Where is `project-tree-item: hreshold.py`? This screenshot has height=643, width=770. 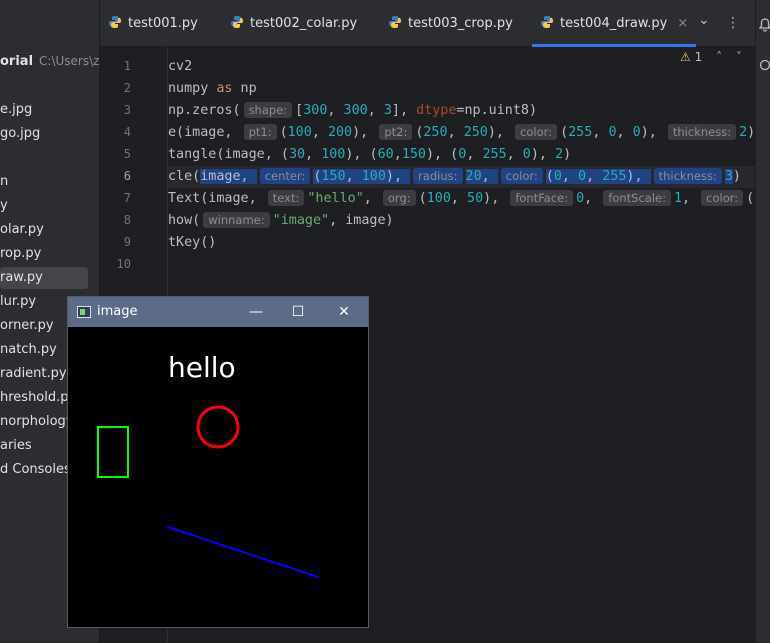 project-tree-item: hreshold.py is located at coordinates (38, 398).